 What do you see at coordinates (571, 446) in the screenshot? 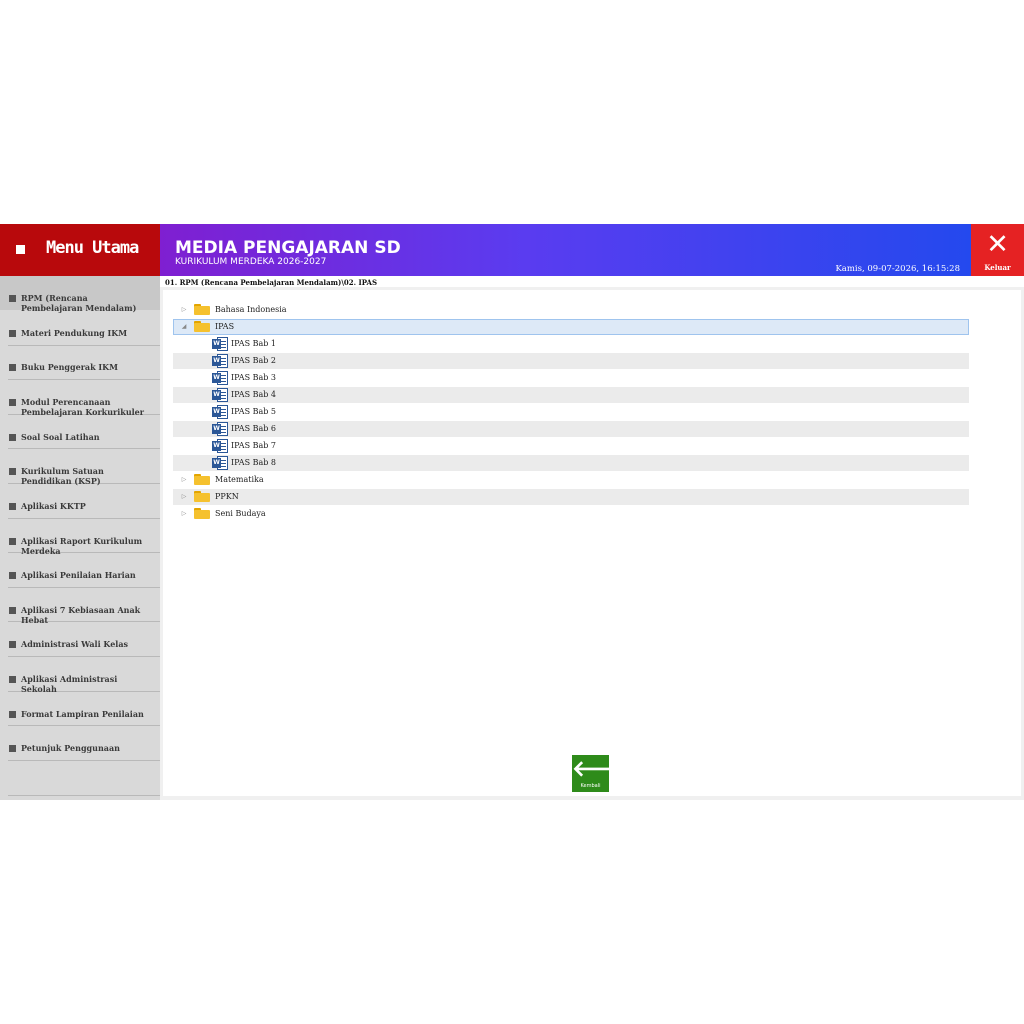
I see `tree-file-ipas-bab-7: W IPAS Bab 7` at bounding box center [571, 446].